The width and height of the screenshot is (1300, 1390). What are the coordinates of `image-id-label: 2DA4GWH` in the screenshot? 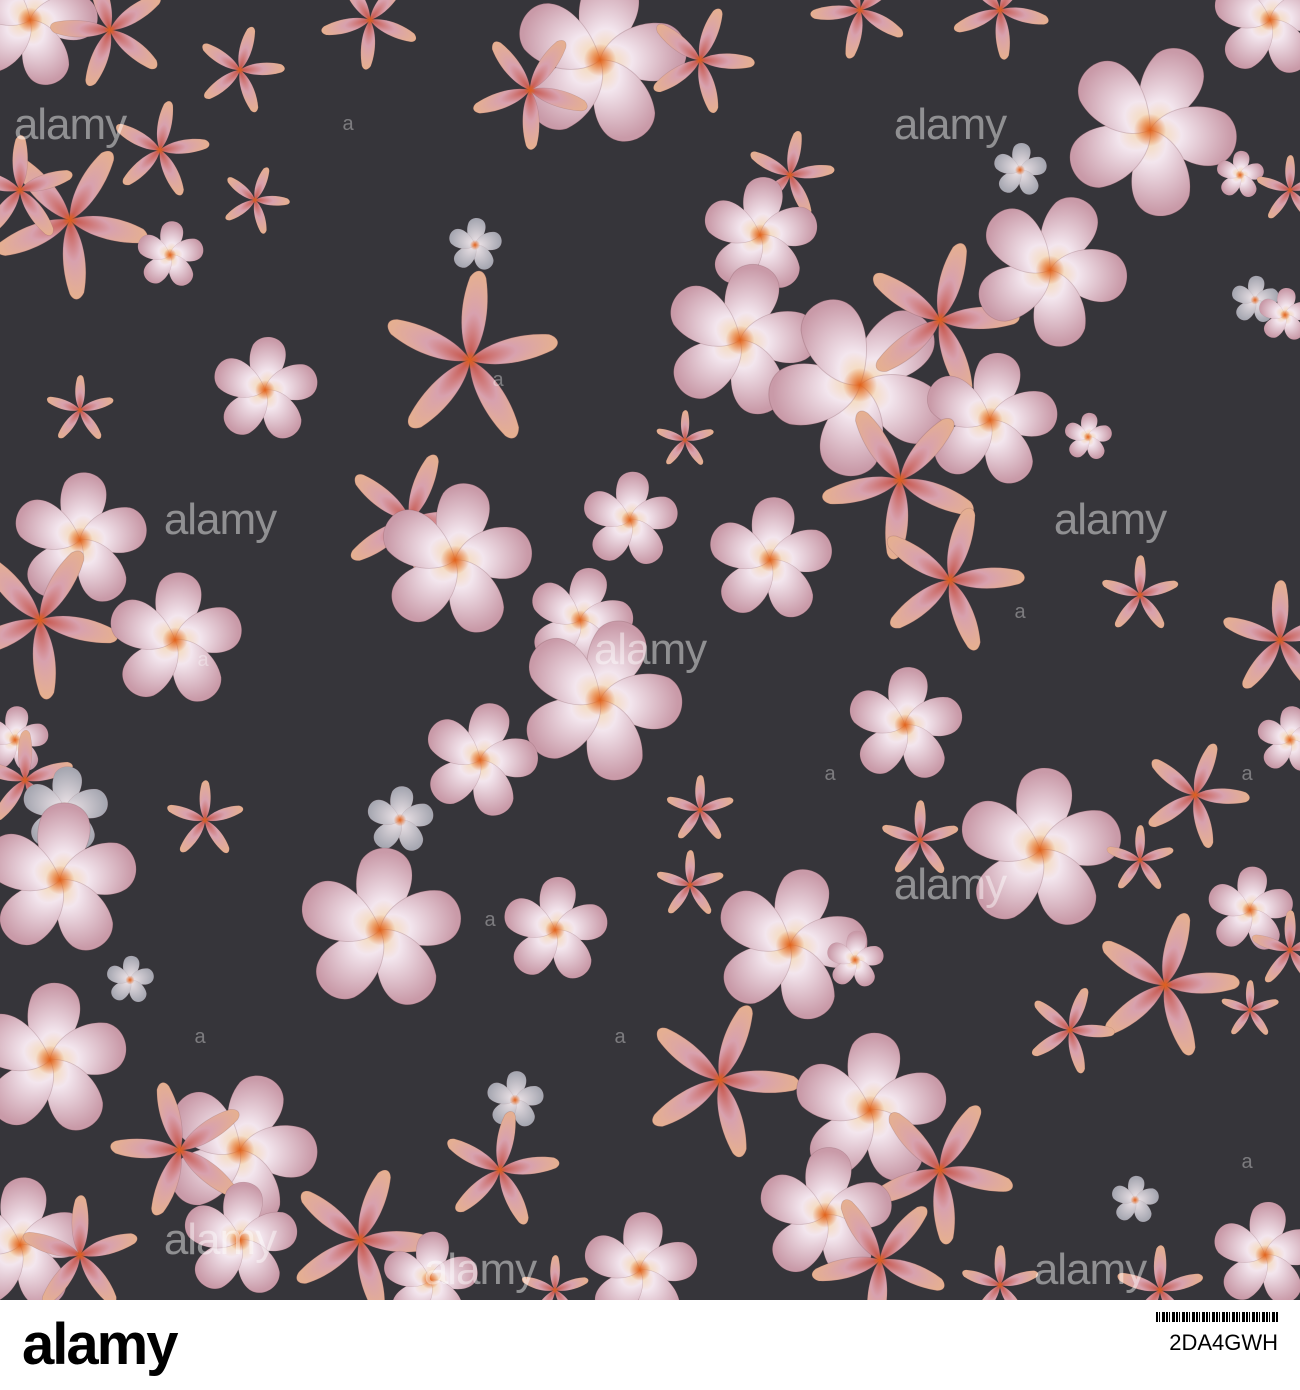 It's located at (1223, 1342).